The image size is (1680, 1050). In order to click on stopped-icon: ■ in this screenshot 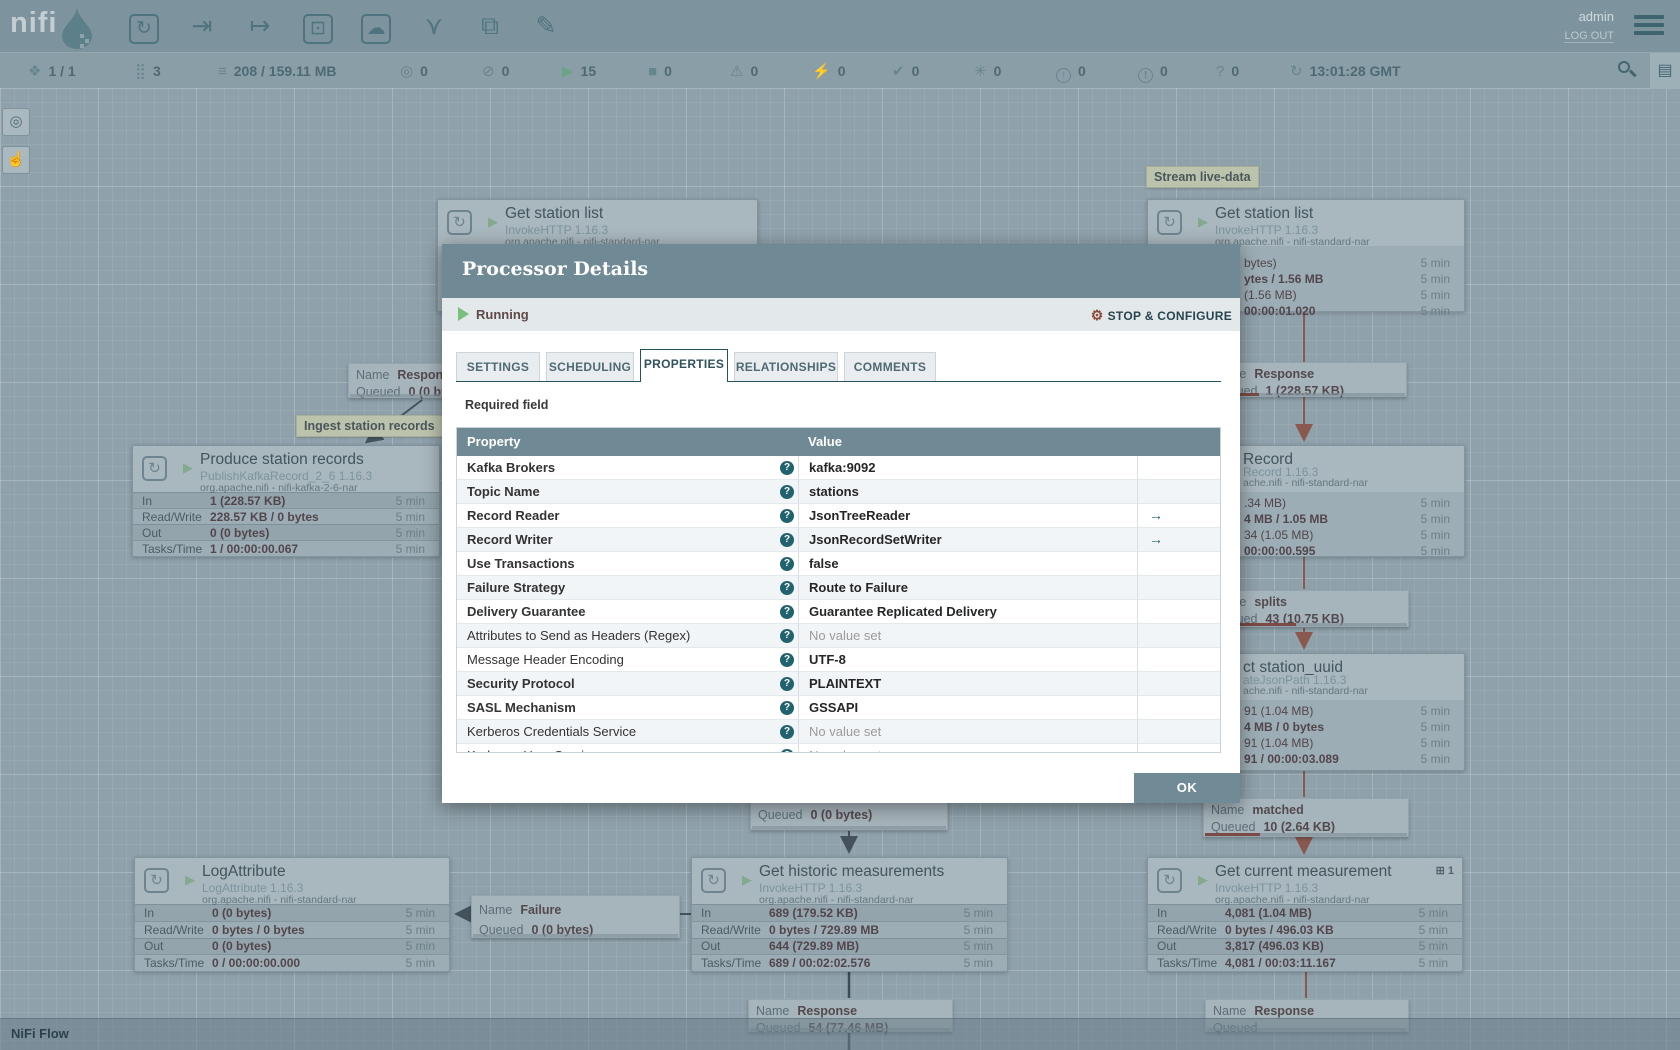, I will do `click(653, 71)`.